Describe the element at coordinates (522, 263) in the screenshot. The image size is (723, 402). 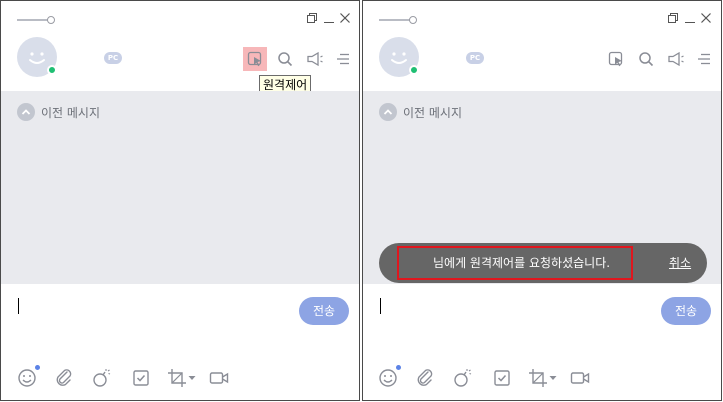
I see `request-message: 님에게 원격제어를 요청하셨습니다.` at that location.